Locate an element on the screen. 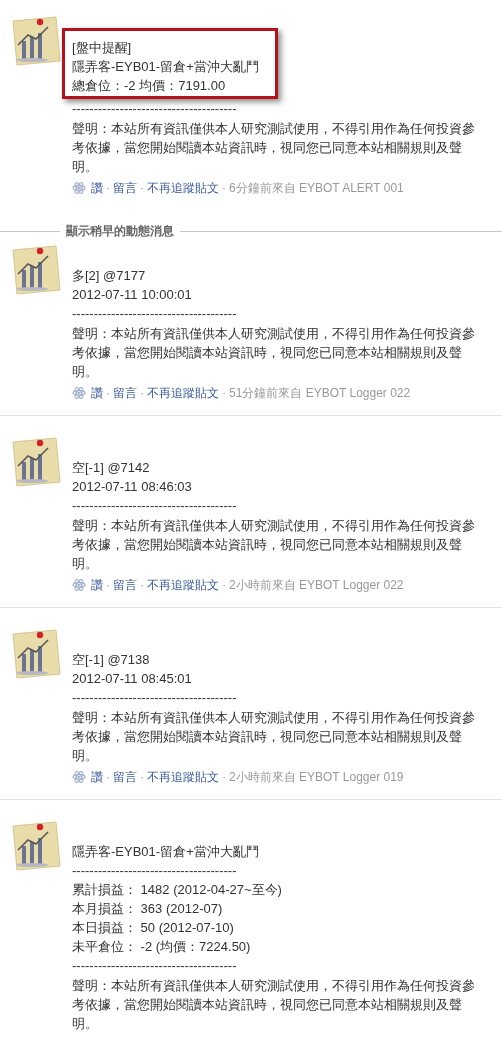  post-text: 2012-07-11 08:46:03 is located at coordinates (132, 487).